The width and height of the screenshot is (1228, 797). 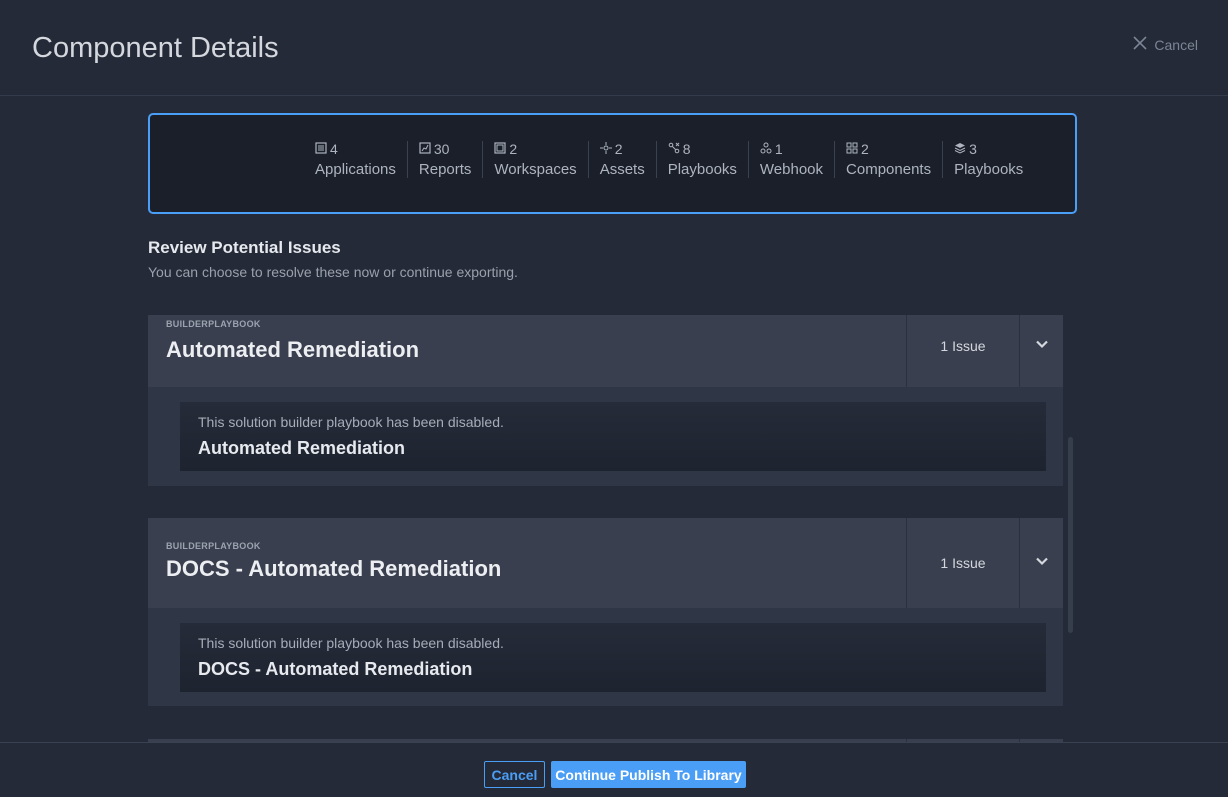 I want to click on applications-icon, so click(x=321, y=149).